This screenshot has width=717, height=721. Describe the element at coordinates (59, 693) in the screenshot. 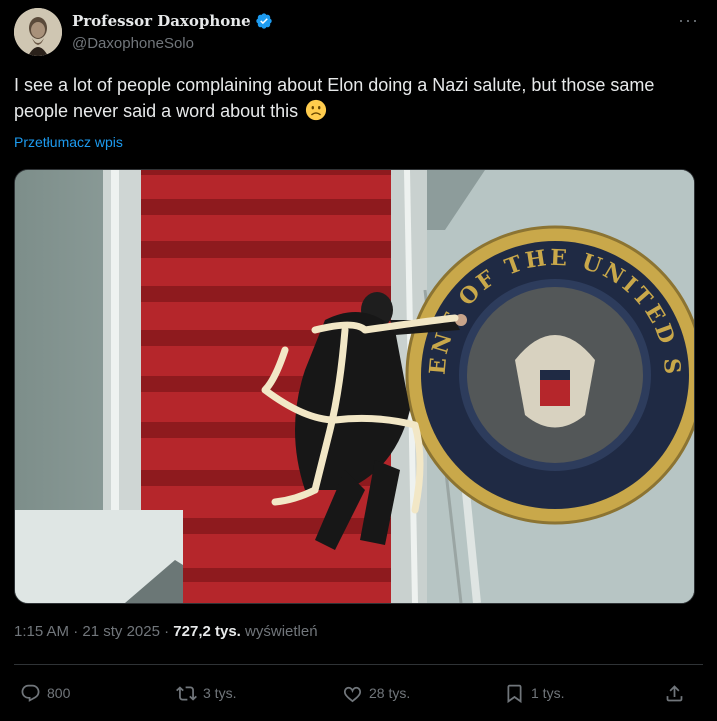

I see `reply-count: 800` at that location.